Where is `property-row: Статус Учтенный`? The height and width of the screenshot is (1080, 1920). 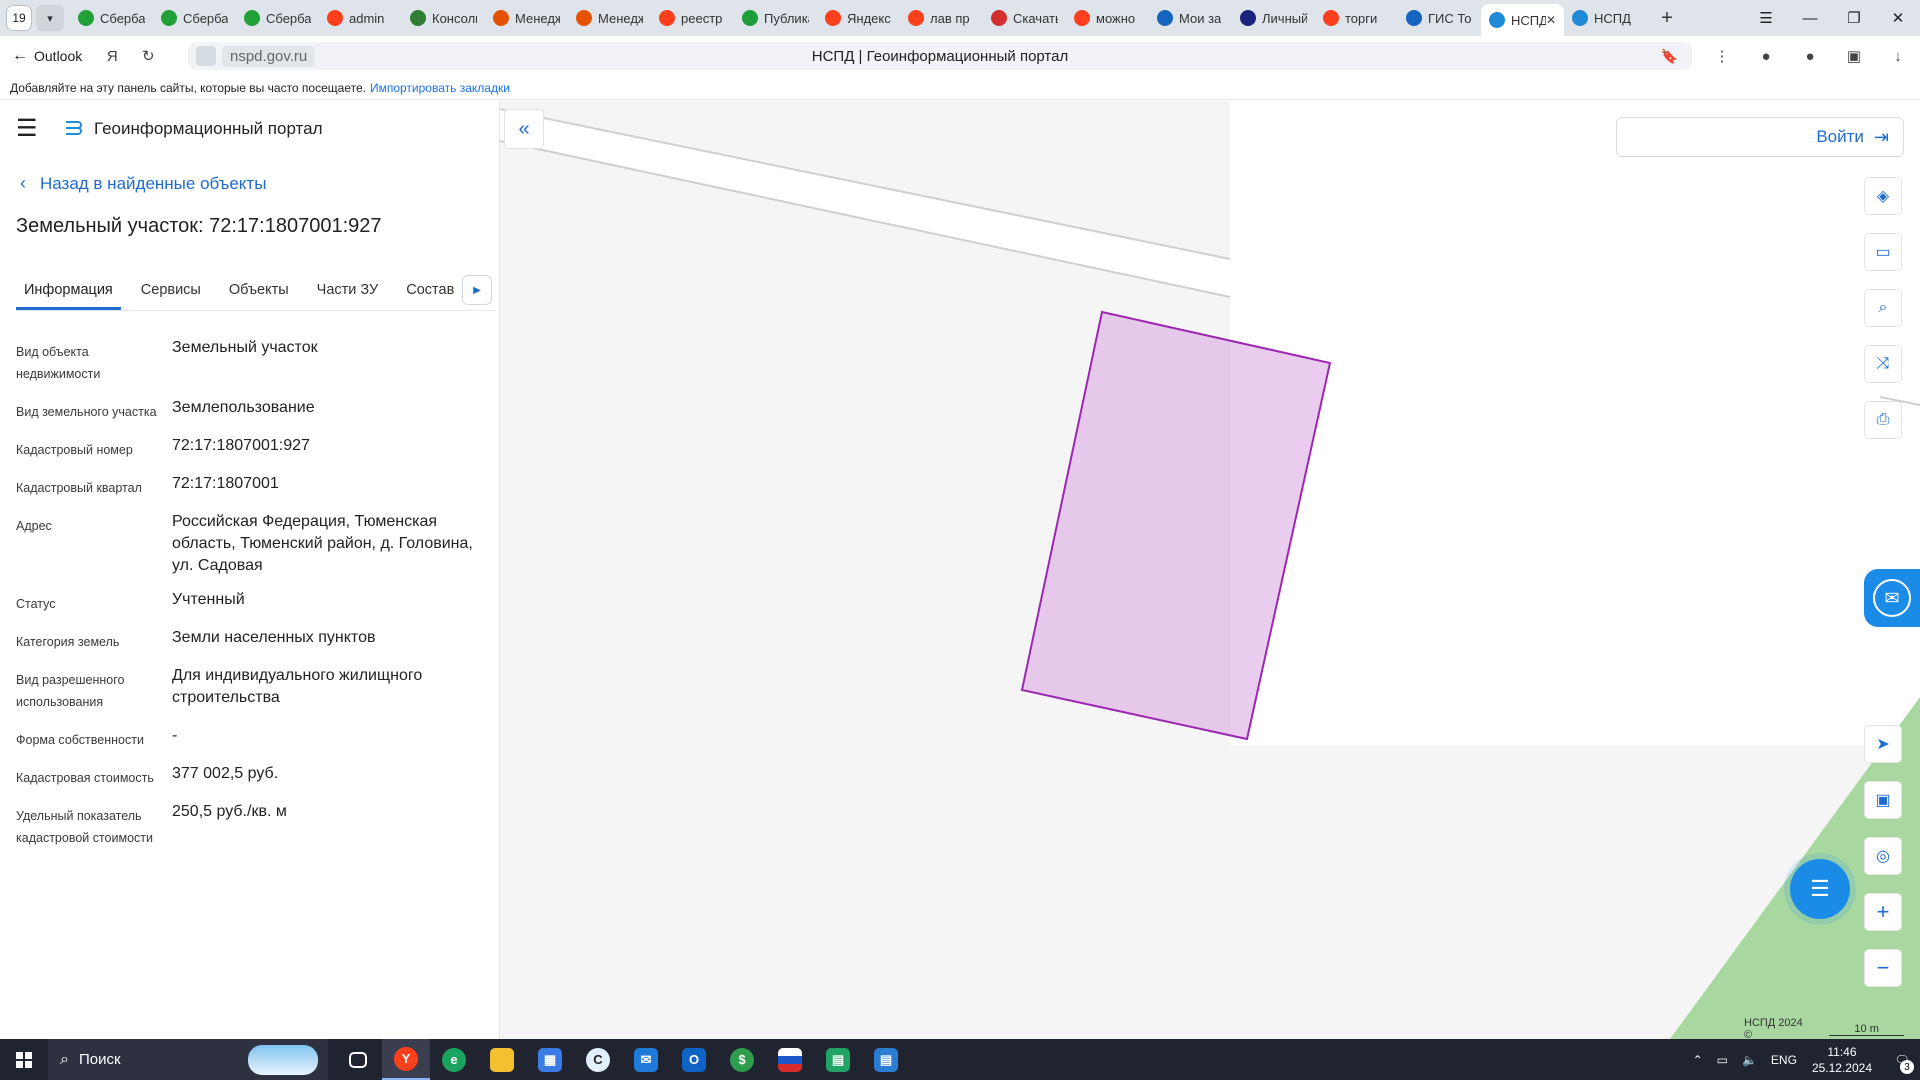 property-row: Статус Учтенный is located at coordinates (251, 602).